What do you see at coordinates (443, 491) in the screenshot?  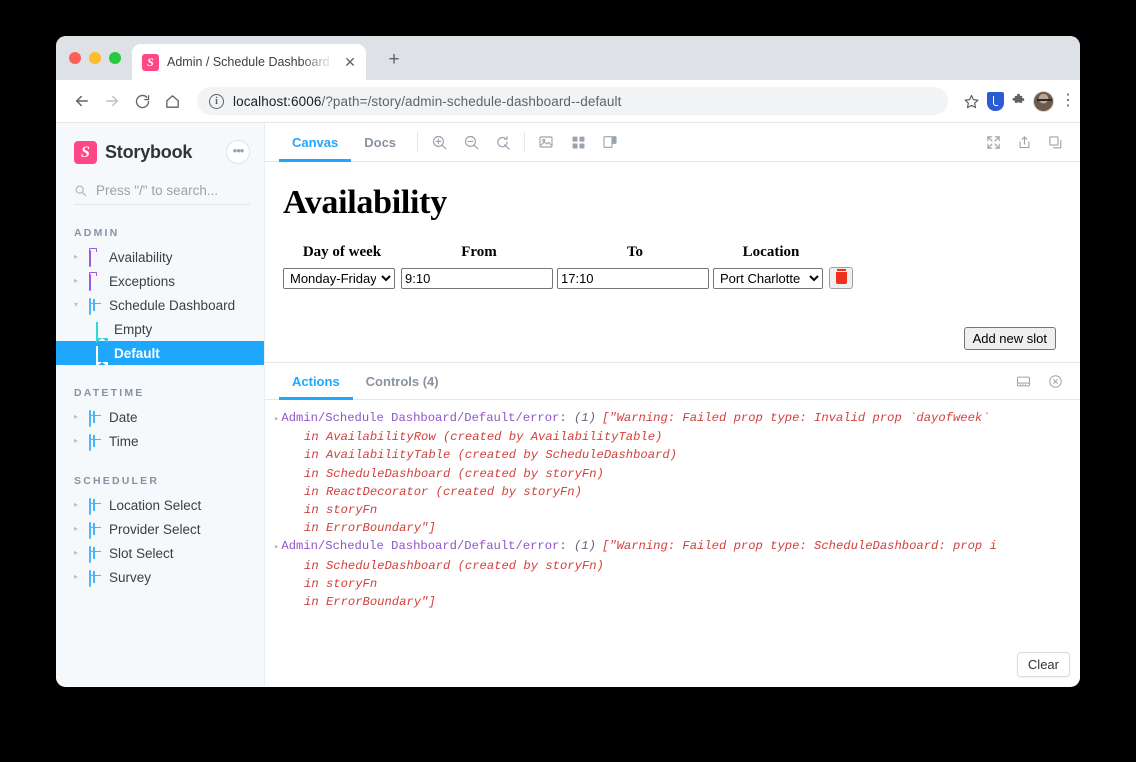 I see `log-stack-line: in ReactDecorator (created by storyFn)` at bounding box center [443, 491].